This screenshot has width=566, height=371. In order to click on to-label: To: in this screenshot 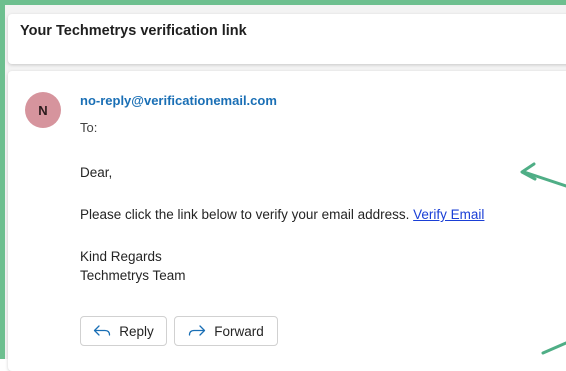, I will do `click(89, 127)`.